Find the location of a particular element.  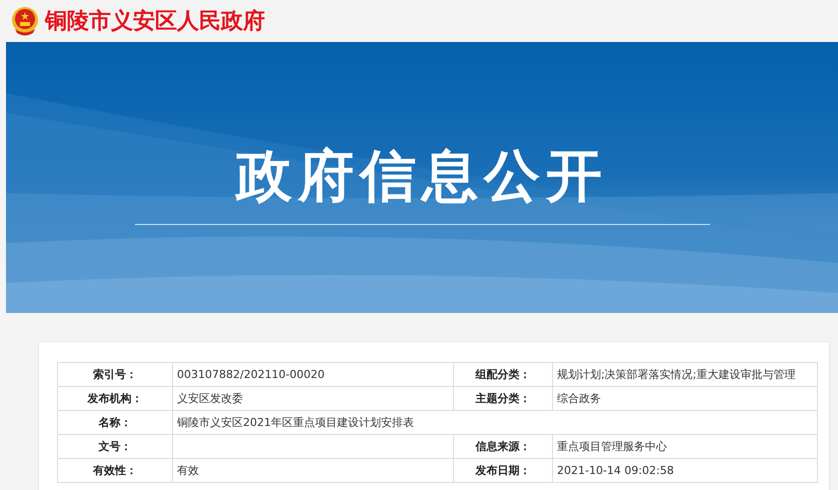

field-label: 信息来源： is located at coordinates (503, 446).